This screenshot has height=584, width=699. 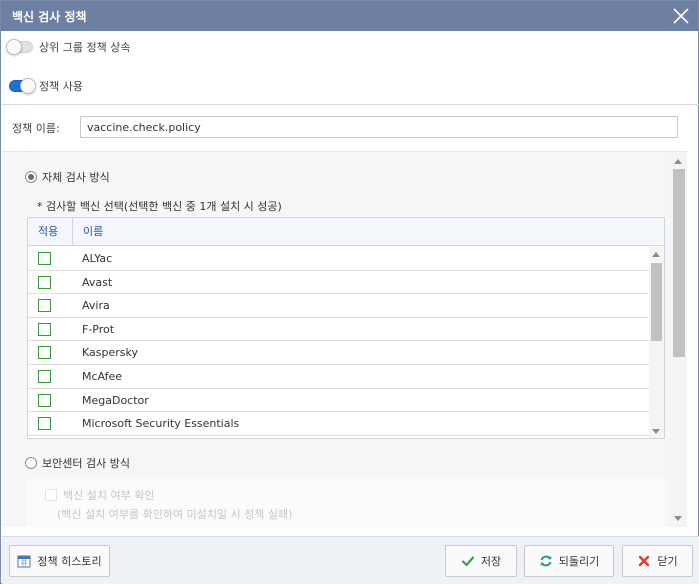 I want to click on table-row: Avast, so click(x=338, y=283).